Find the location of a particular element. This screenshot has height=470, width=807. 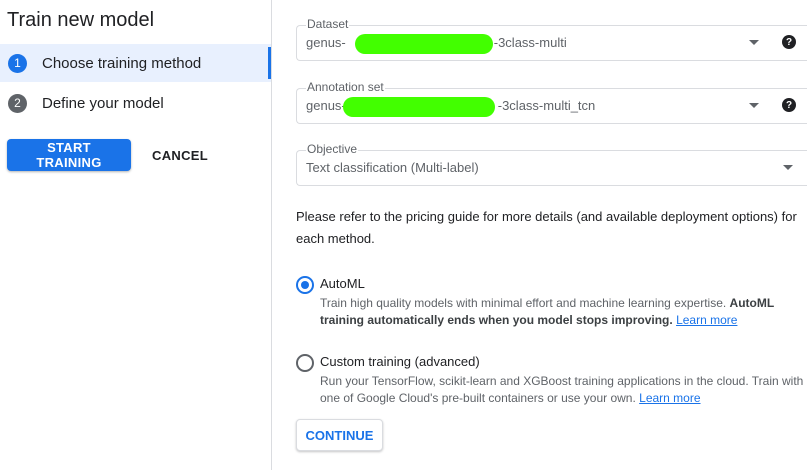

objective-value: Text classification (Multi-label) is located at coordinates (392, 167).